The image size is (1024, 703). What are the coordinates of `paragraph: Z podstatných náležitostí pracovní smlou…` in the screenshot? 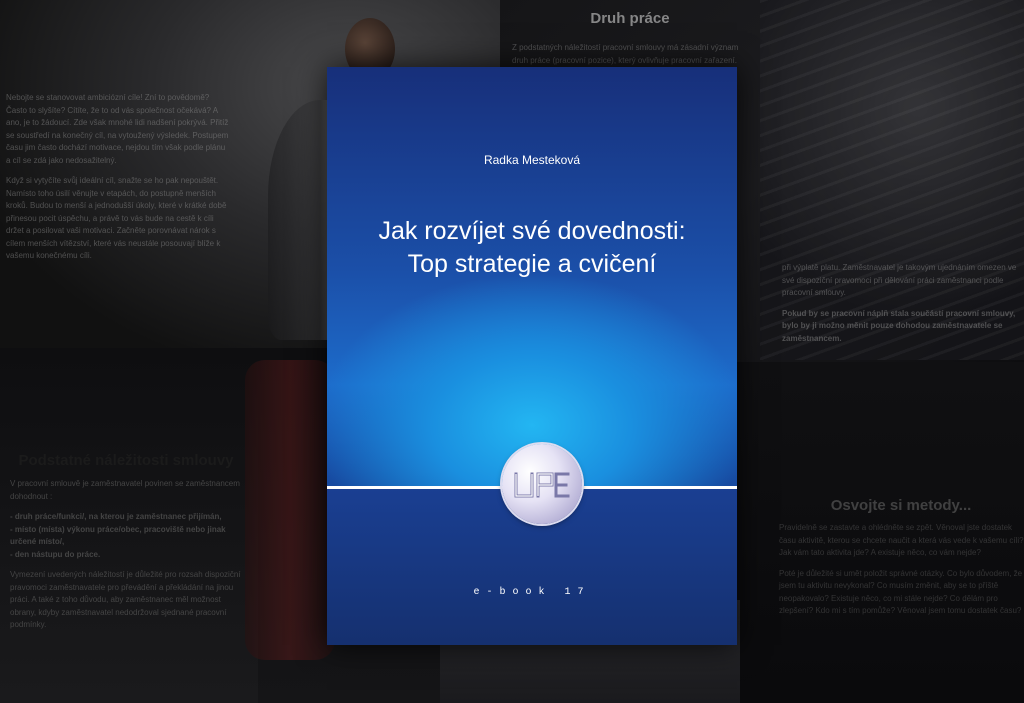 It's located at (625, 54).